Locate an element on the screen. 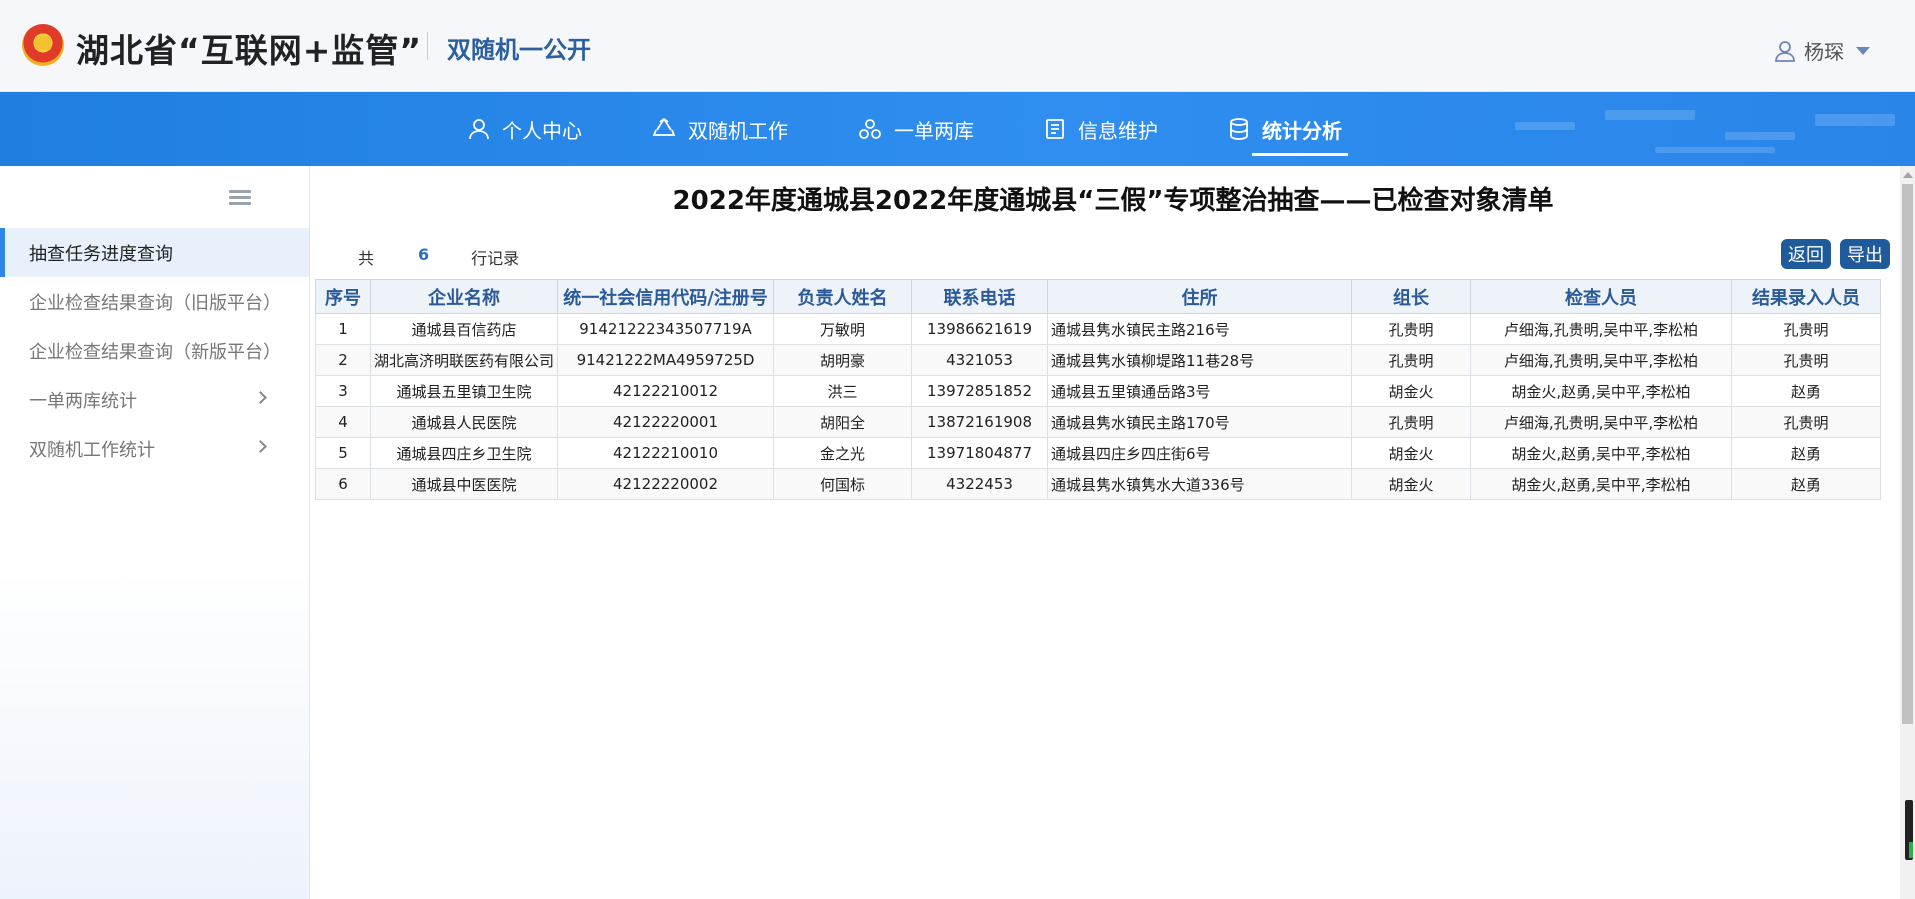 The height and width of the screenshot is (899, 1915). back-button: 返回 is located at coordinates (1806, 254).